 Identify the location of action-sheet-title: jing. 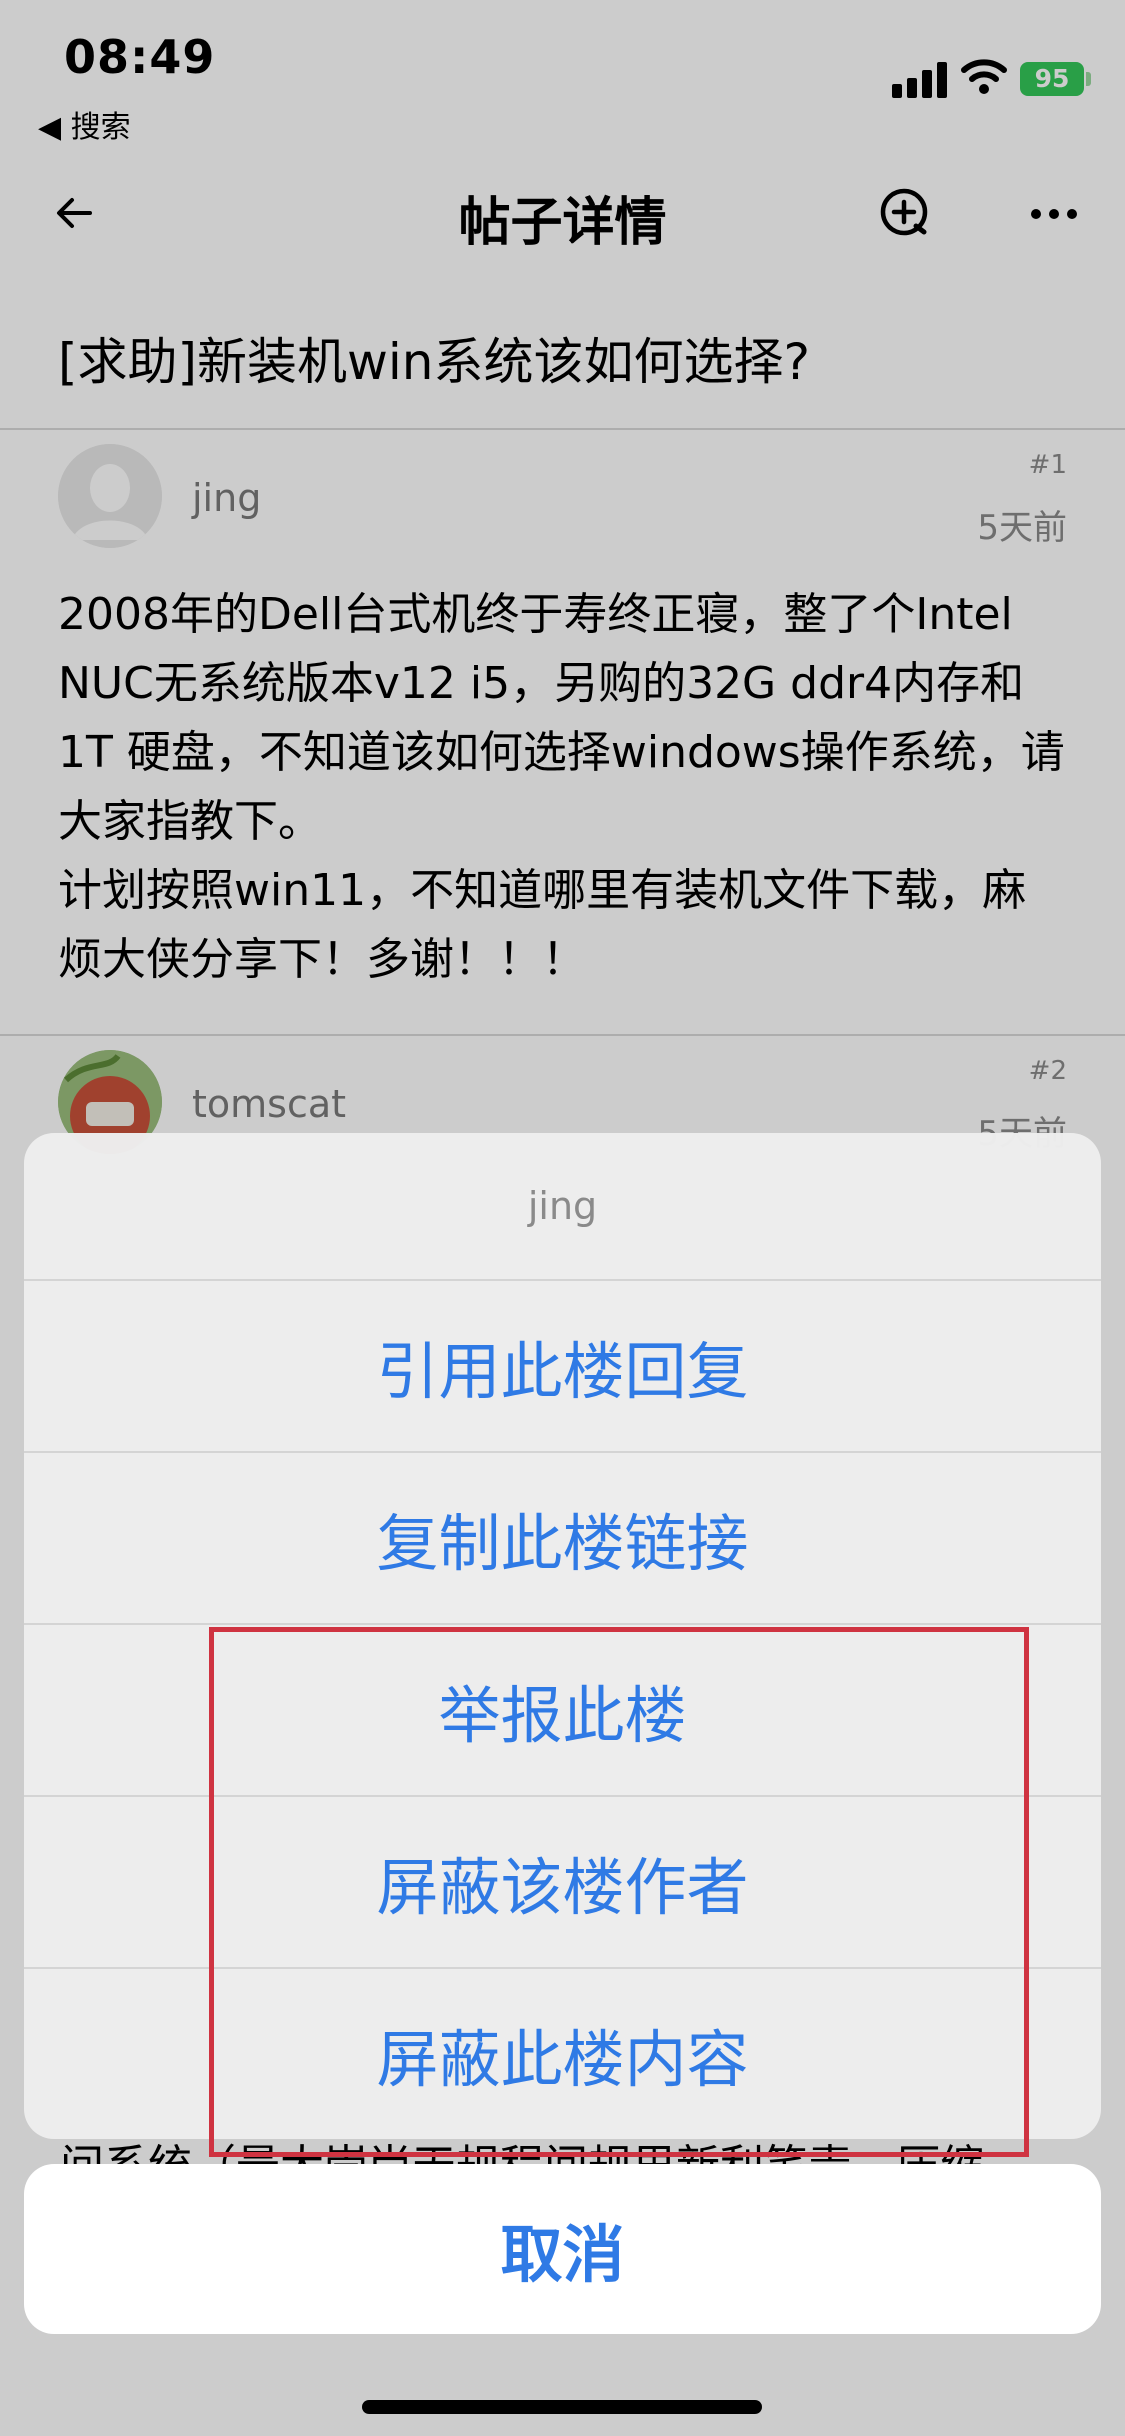
(562, 1206).